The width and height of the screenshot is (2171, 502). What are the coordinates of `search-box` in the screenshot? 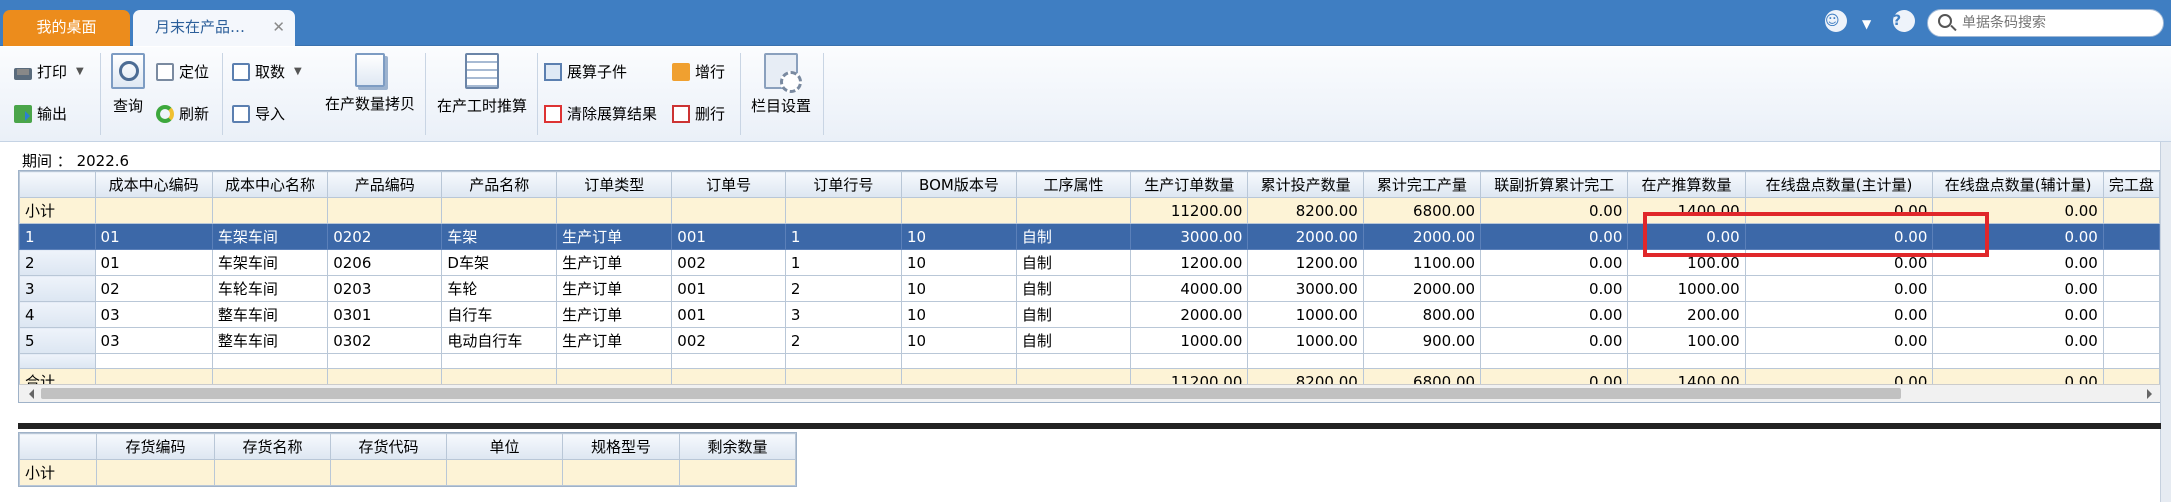 It's located at (2045, 23).